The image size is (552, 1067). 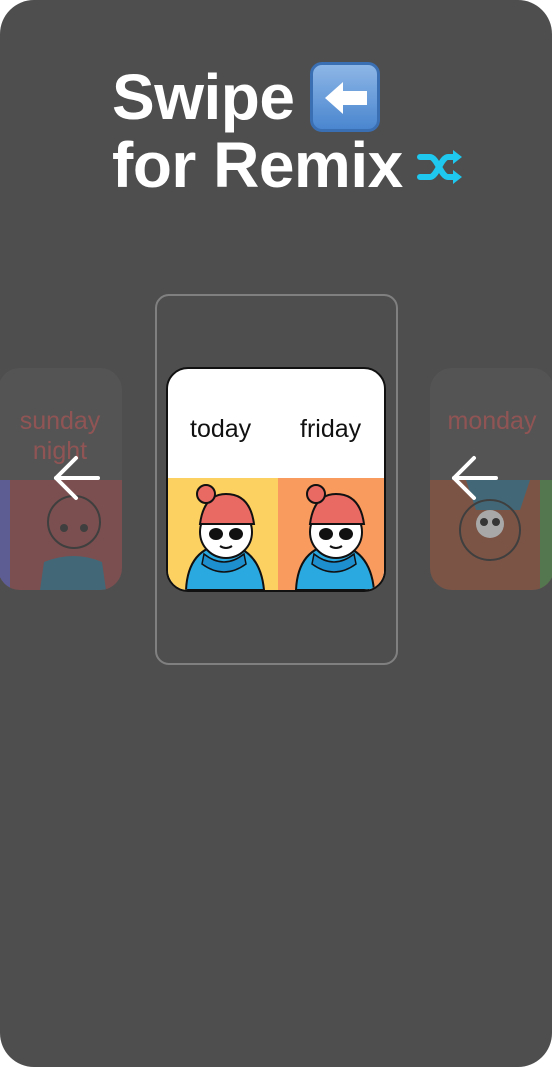 I want to click on meme-panel-right, so click(x=331, y=534).